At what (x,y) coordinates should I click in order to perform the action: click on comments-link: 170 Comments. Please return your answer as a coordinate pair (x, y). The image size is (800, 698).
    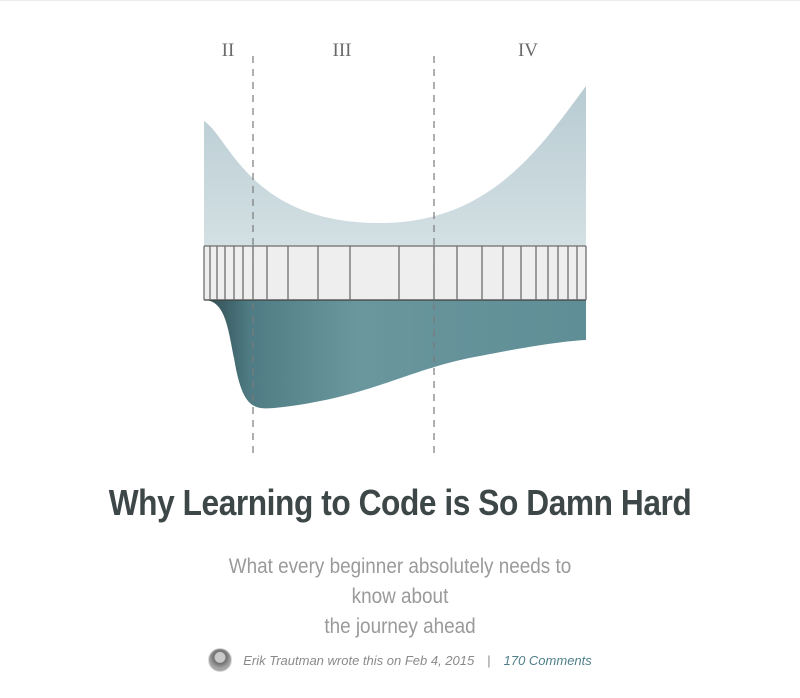
    Looking at the image, I should click on (548, 660).